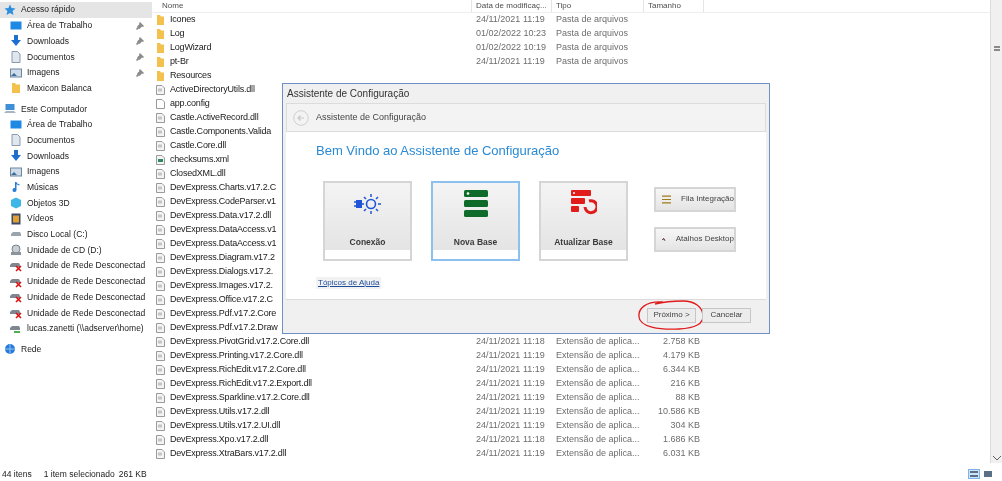 This screenshot has width=1002, height=481. I want to click on item-count: 44 itens, so click(17, 474).